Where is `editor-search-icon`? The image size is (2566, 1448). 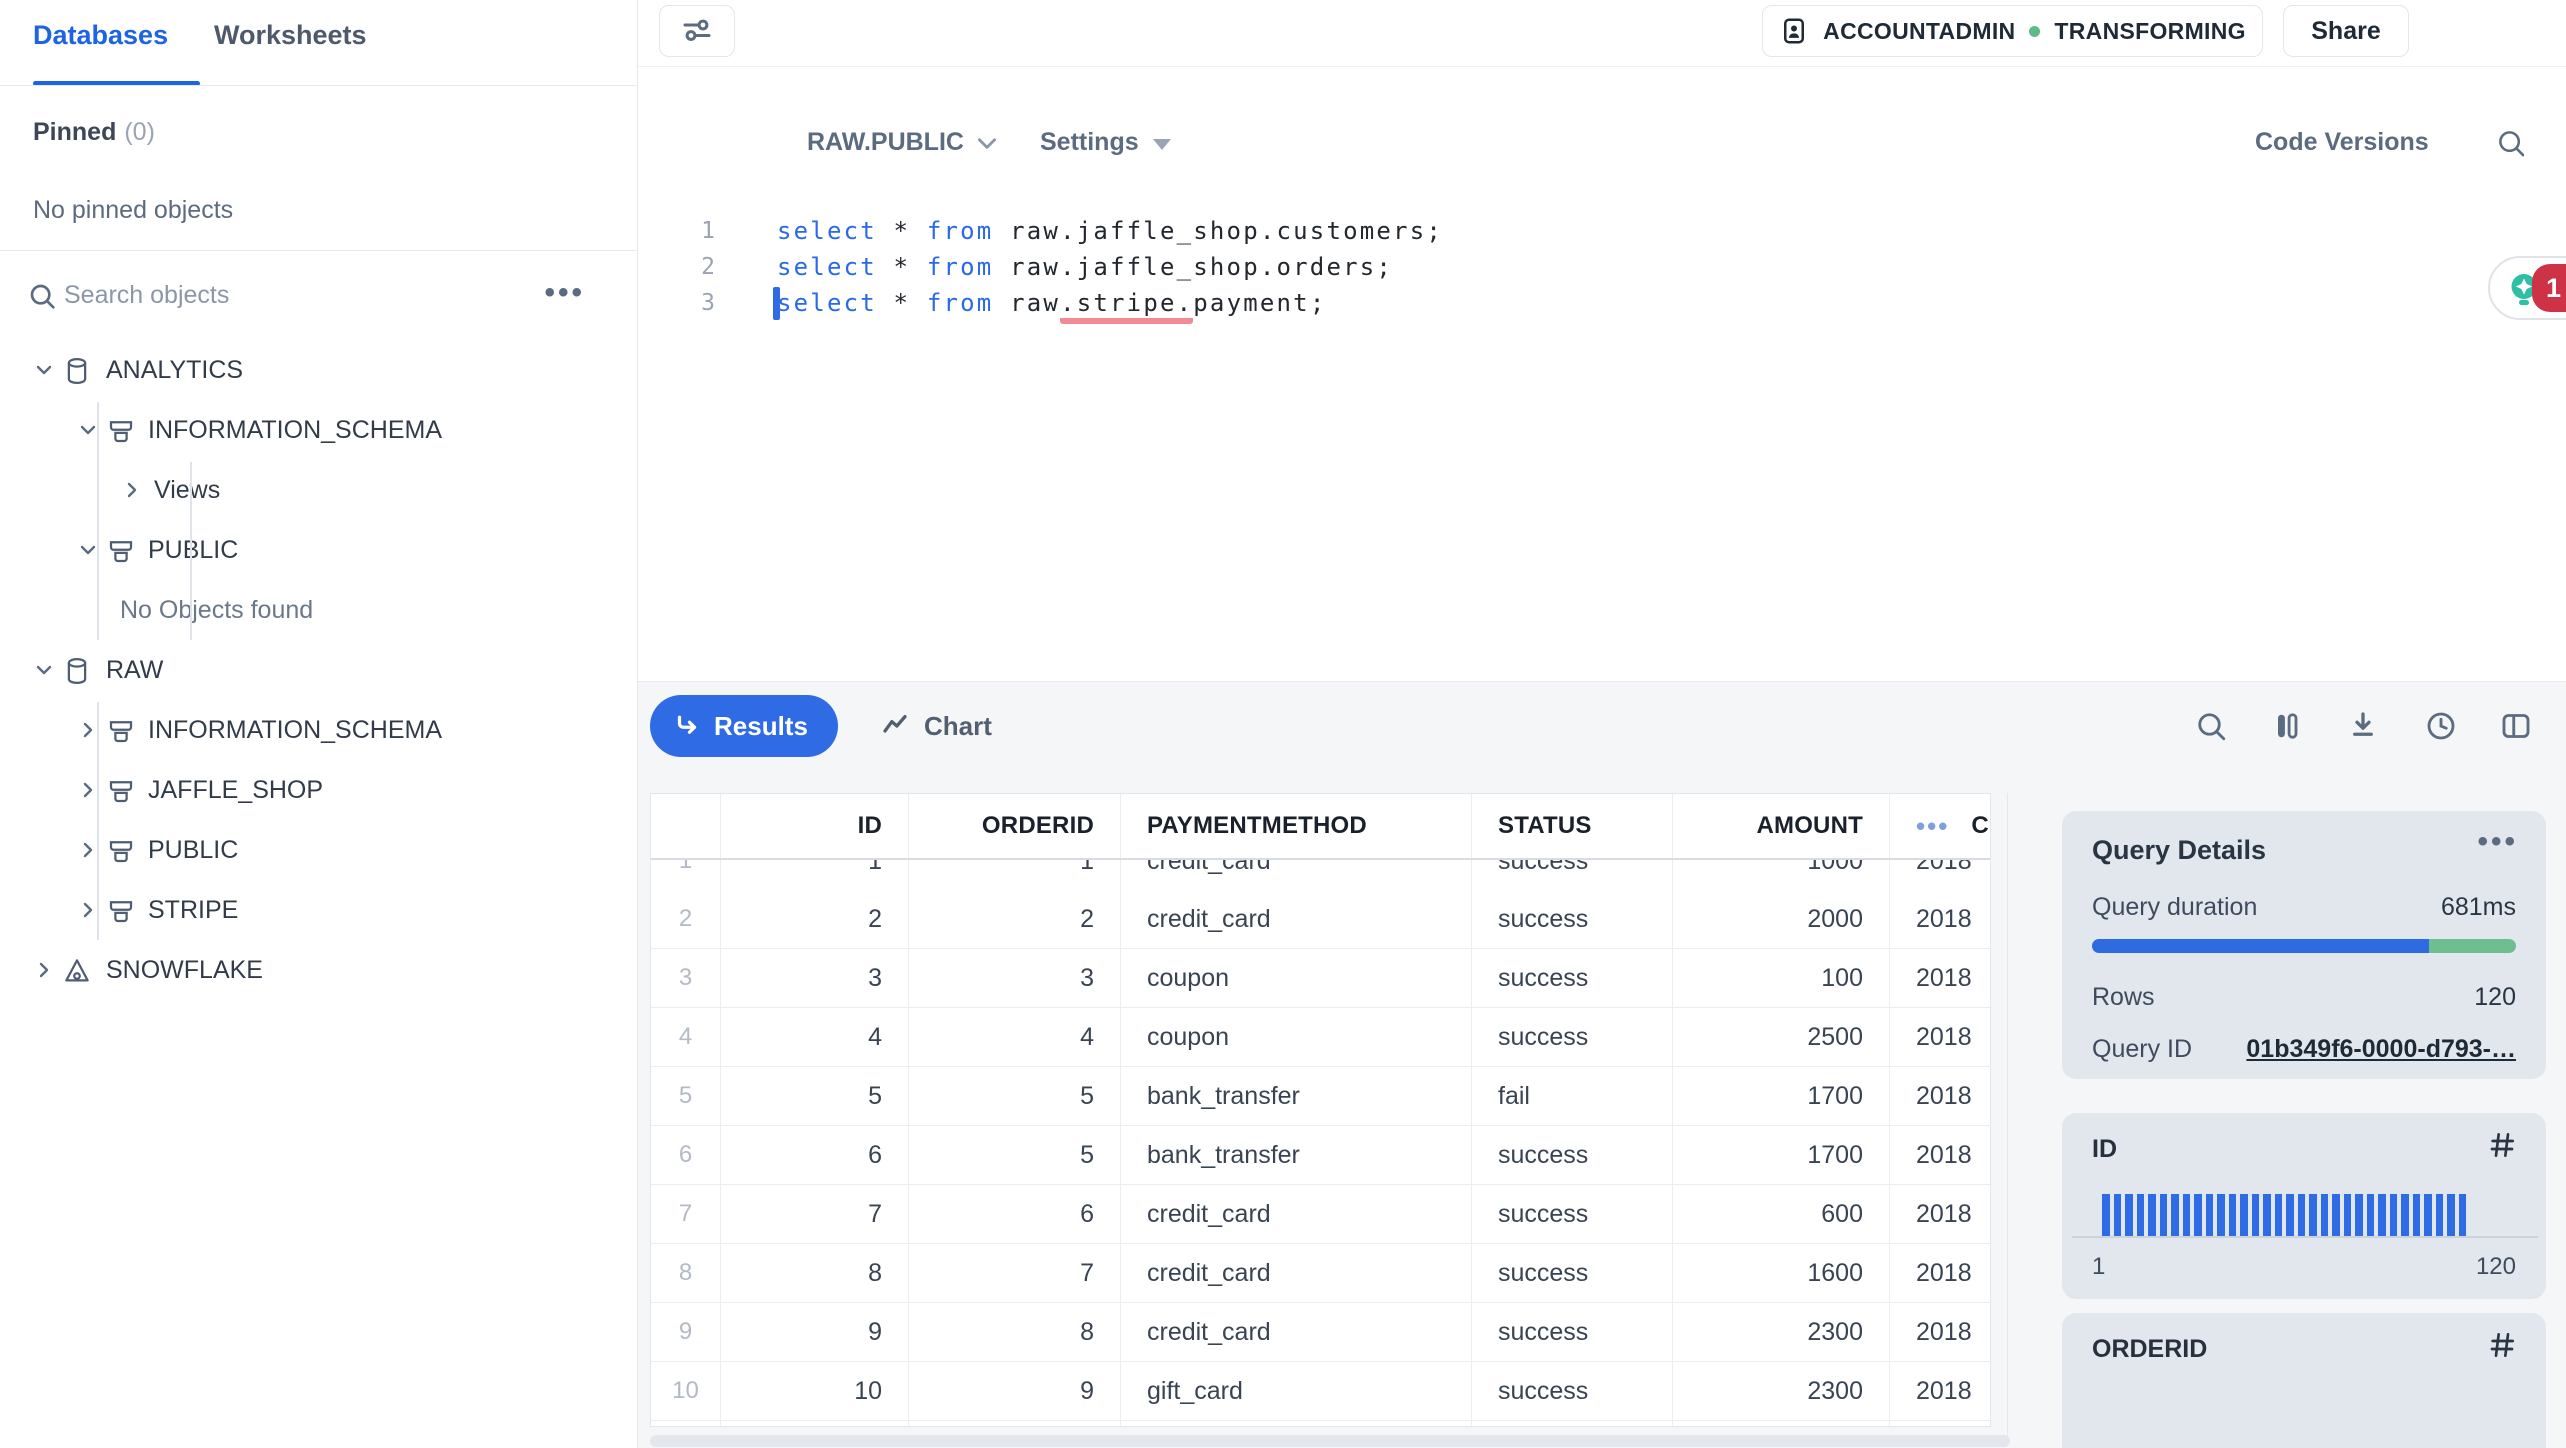
editor-search-icon is located at coordinates (2511, 143).